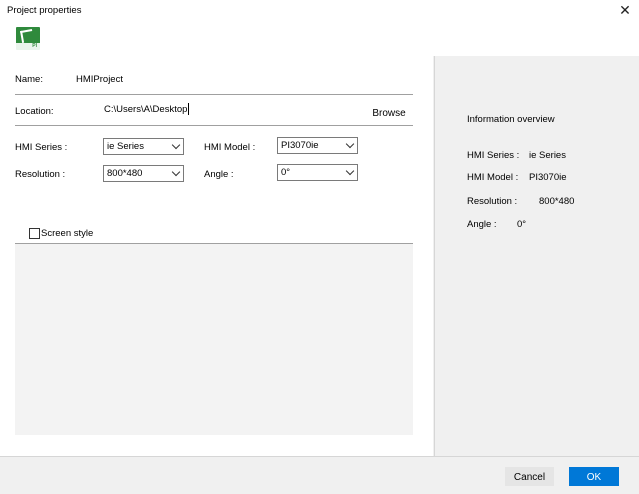  I want to click on info-angle-value: 0°, so click(522, 224).